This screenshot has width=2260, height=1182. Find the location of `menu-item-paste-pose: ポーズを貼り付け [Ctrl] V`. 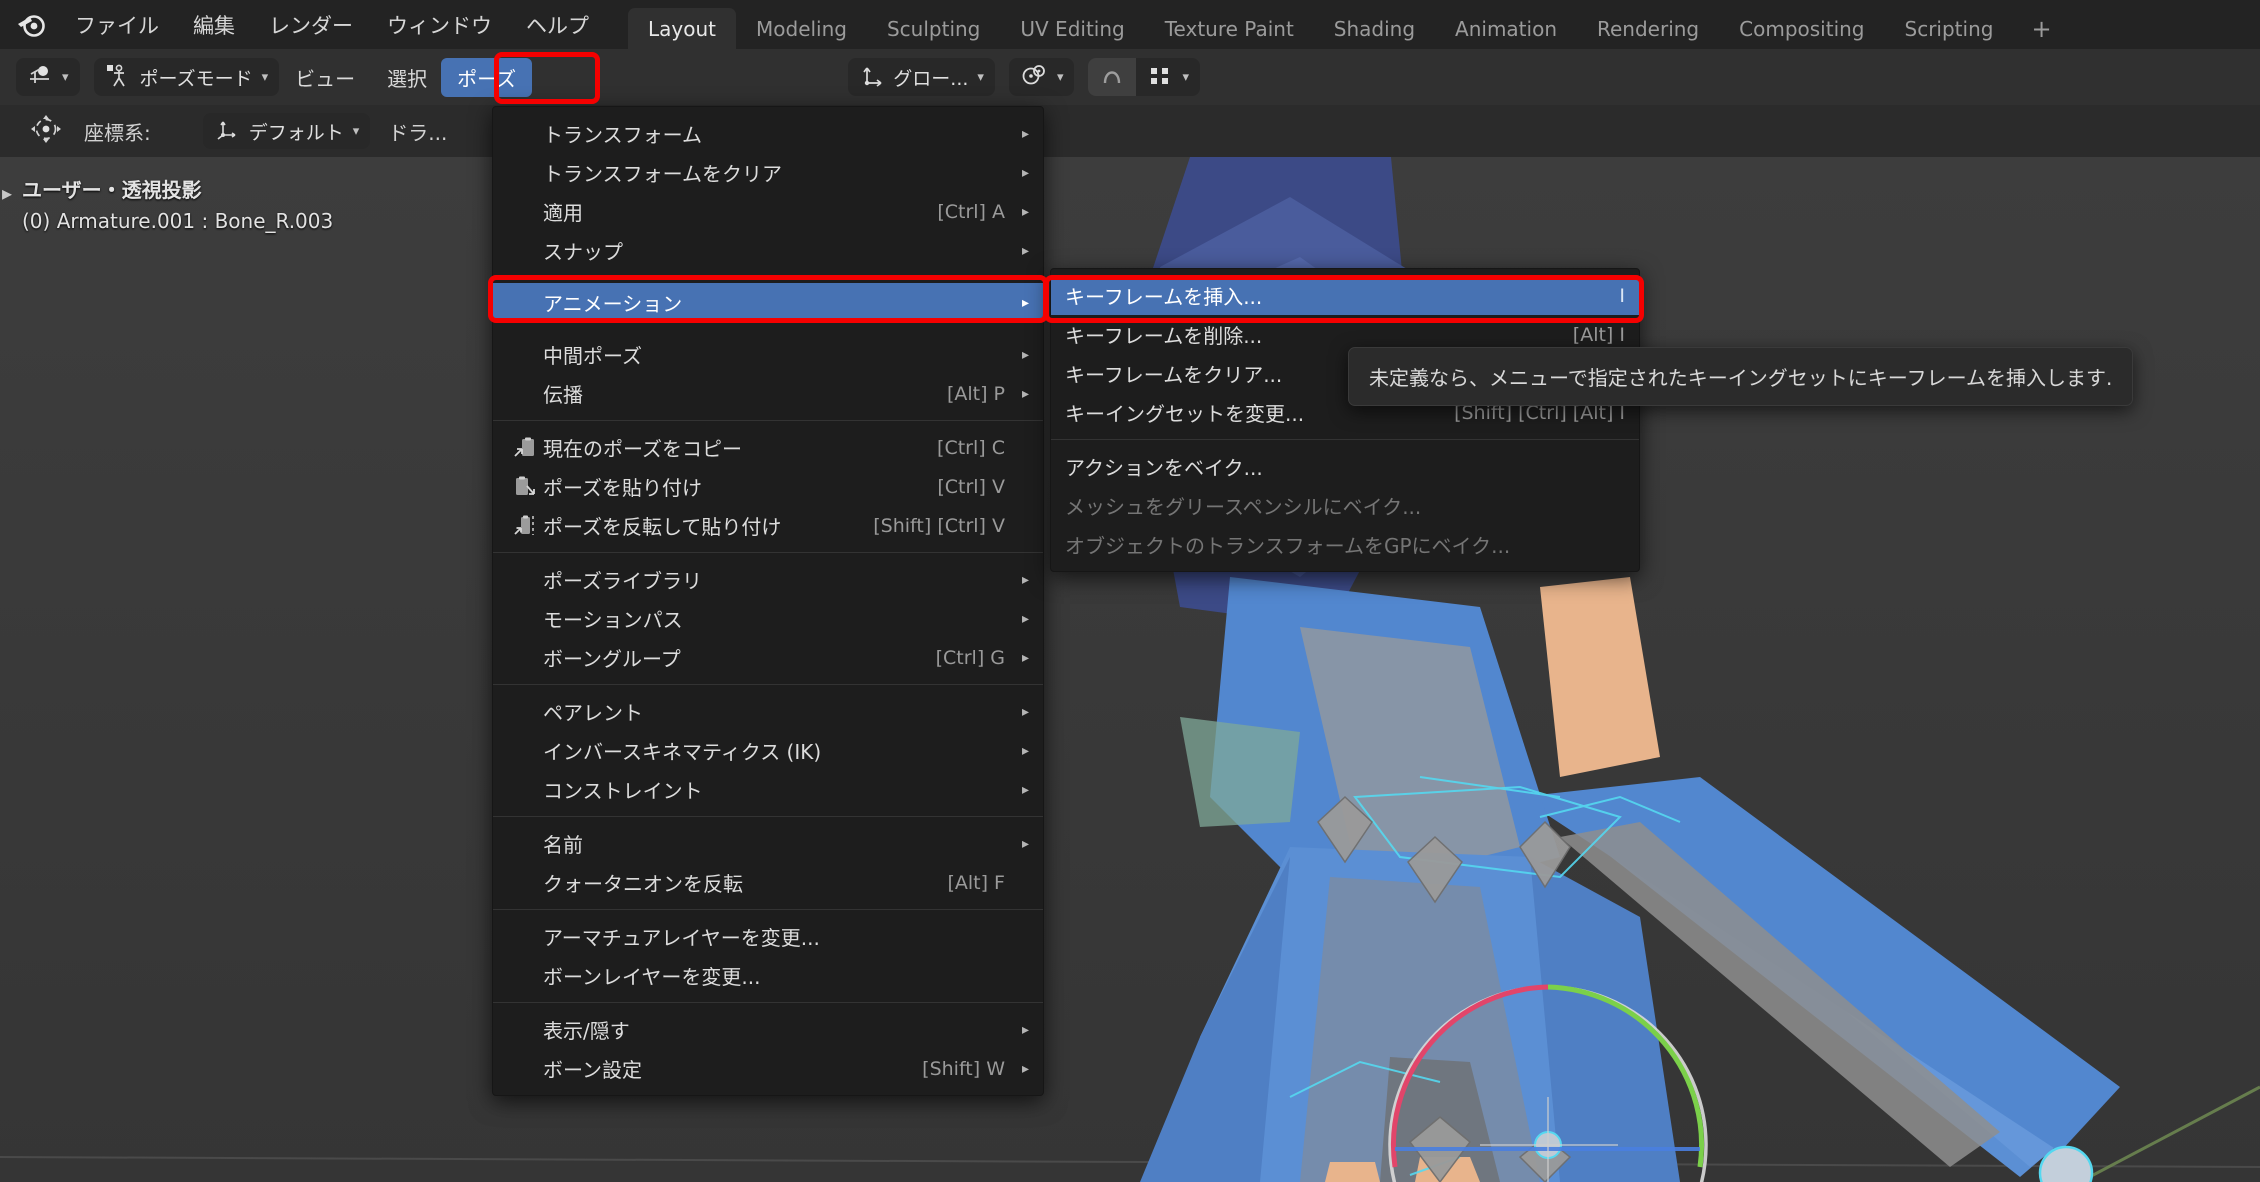

menu-item-paste-pose: ポーズを貼り付け [Ctrl] V is located at coordinates (768, 486).